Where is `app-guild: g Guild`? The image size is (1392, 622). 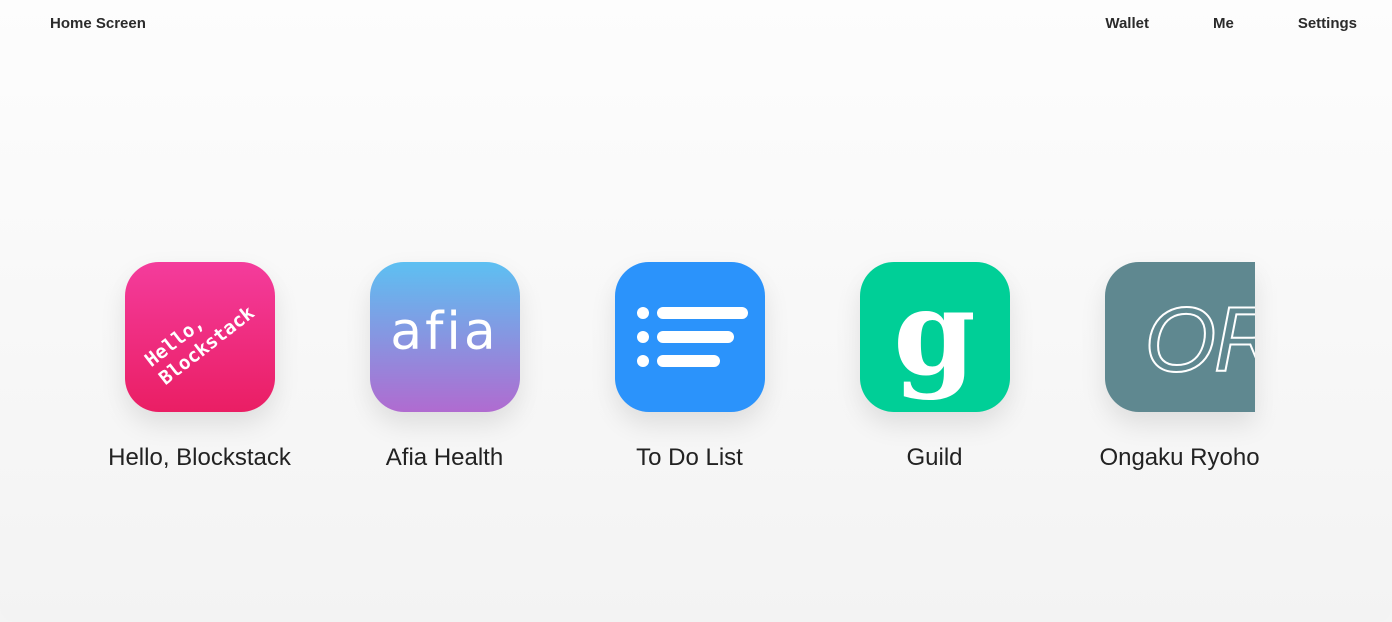 app-guild: g Guild is located at coordinates (934, 367).